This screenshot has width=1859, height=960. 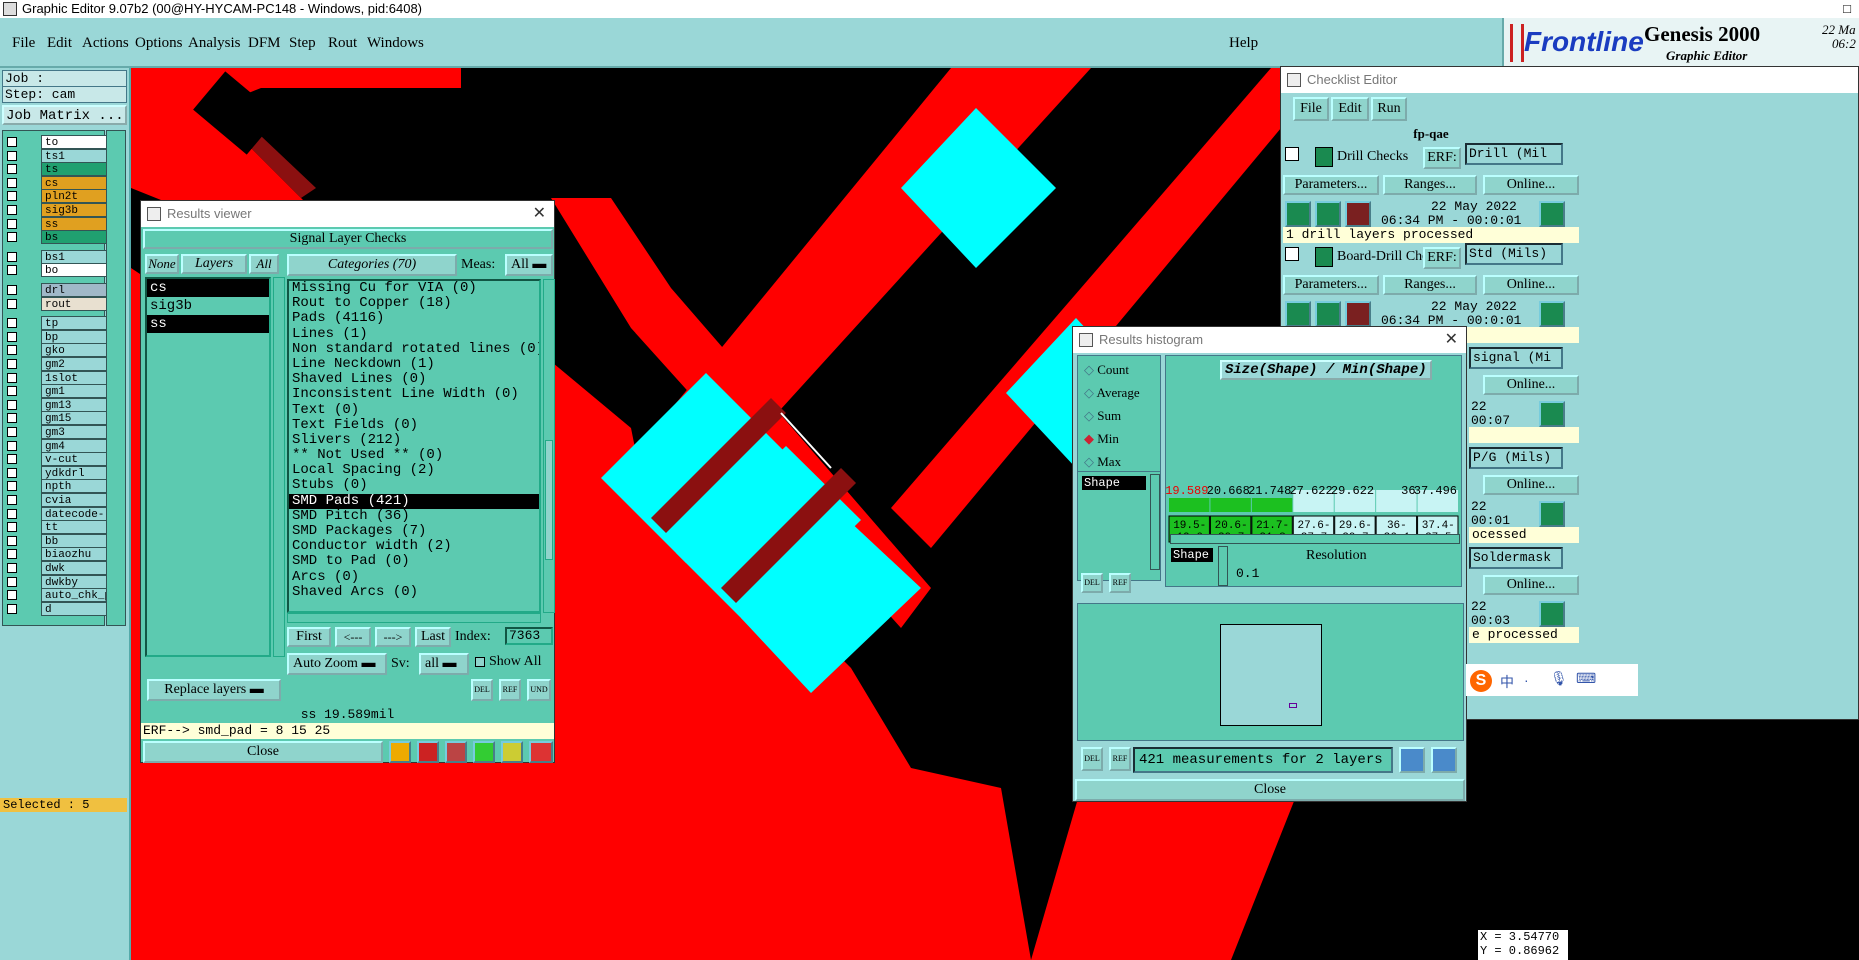 What do you see at coordinates (1481, 681) in the screenshot?
I see `ime-logo-icon: S` at bounding box center [1481, 681].